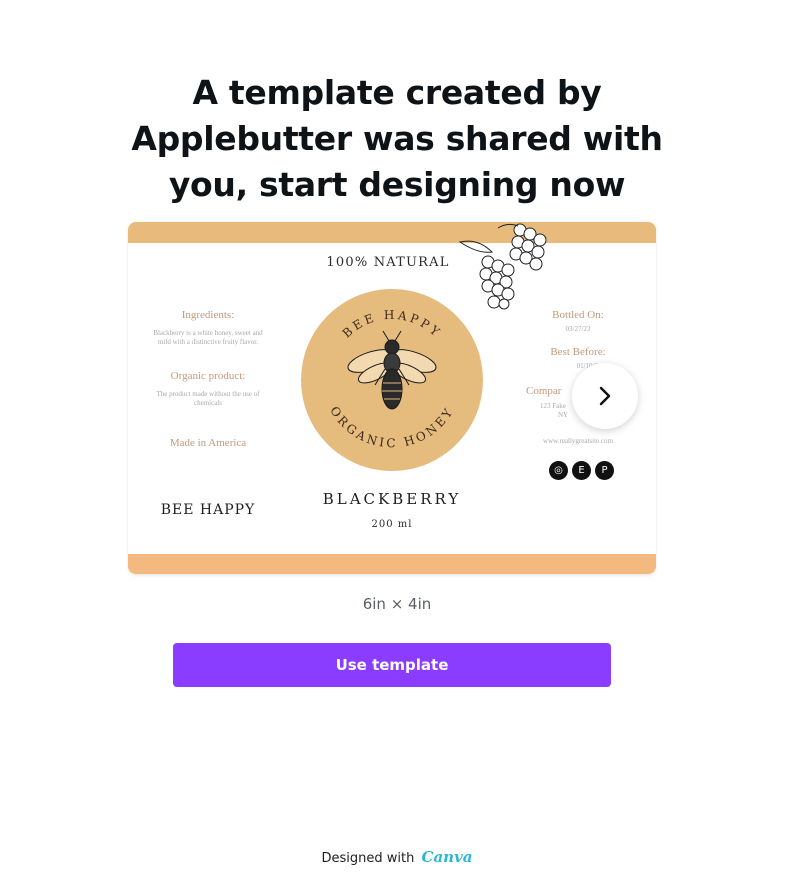 This screenshot has width=794, height=887. What do you see at coordinates (578, 315) in the screenshot?
I see `bottled-title: Bottled On:` at bounding box center [578, 315].